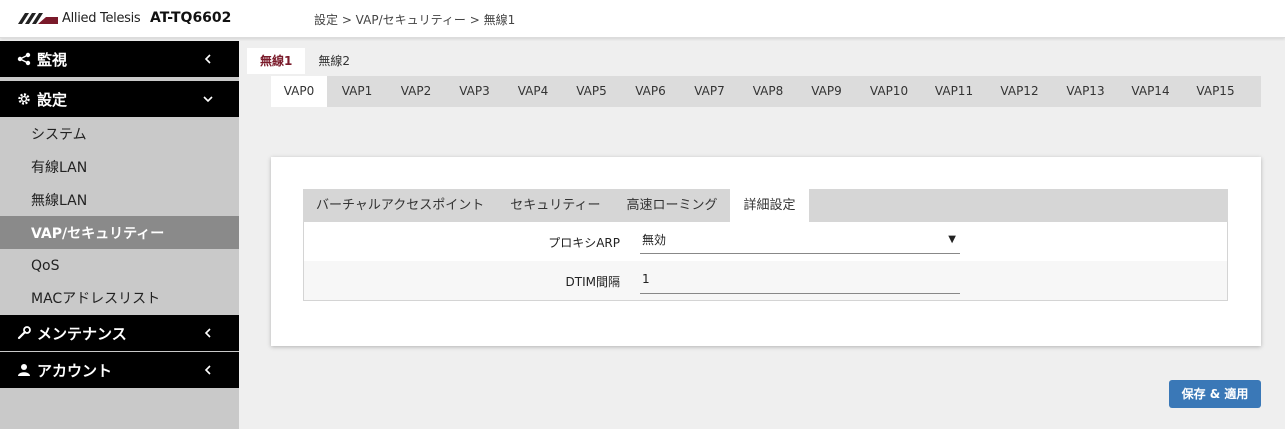 This screenshot has height=429, width=1285. What do you see at coordinates (533, 91) in the screenshot?
I see `tab-vap4: VAP4` at bounding box center [533, 91].